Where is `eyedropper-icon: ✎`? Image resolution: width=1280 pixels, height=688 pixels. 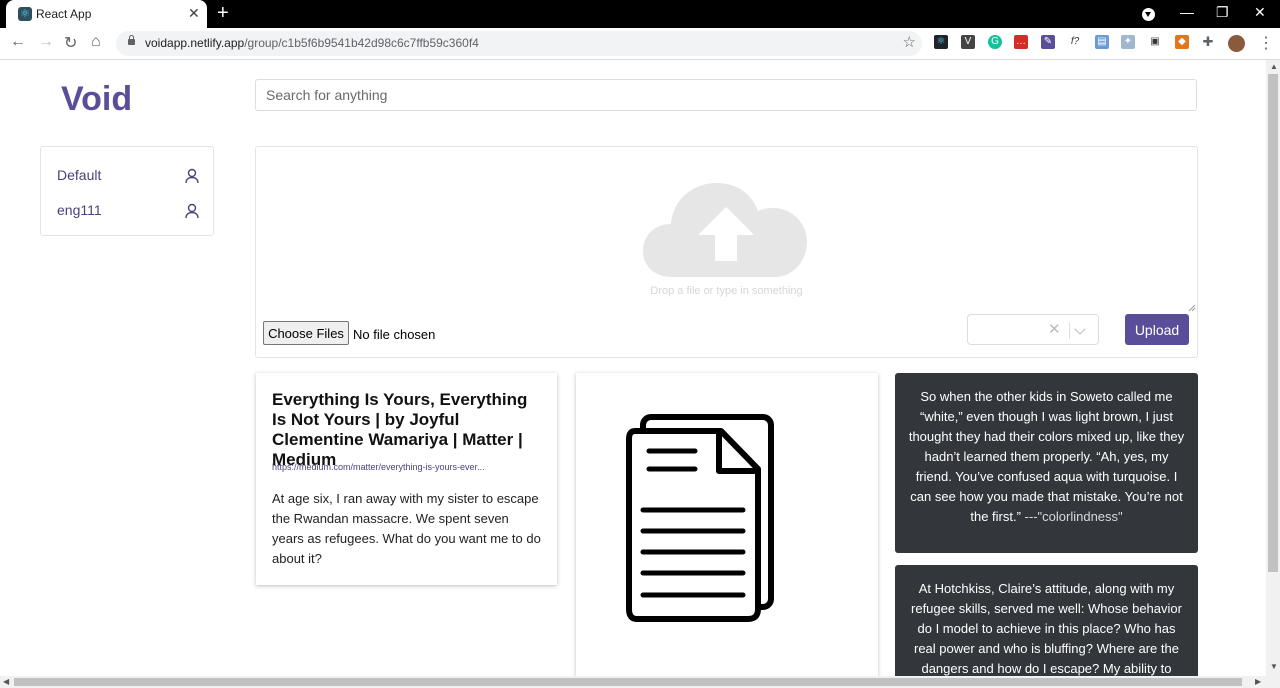 eyedropper-icon: ✎ is located at coordinates (1048, 42).